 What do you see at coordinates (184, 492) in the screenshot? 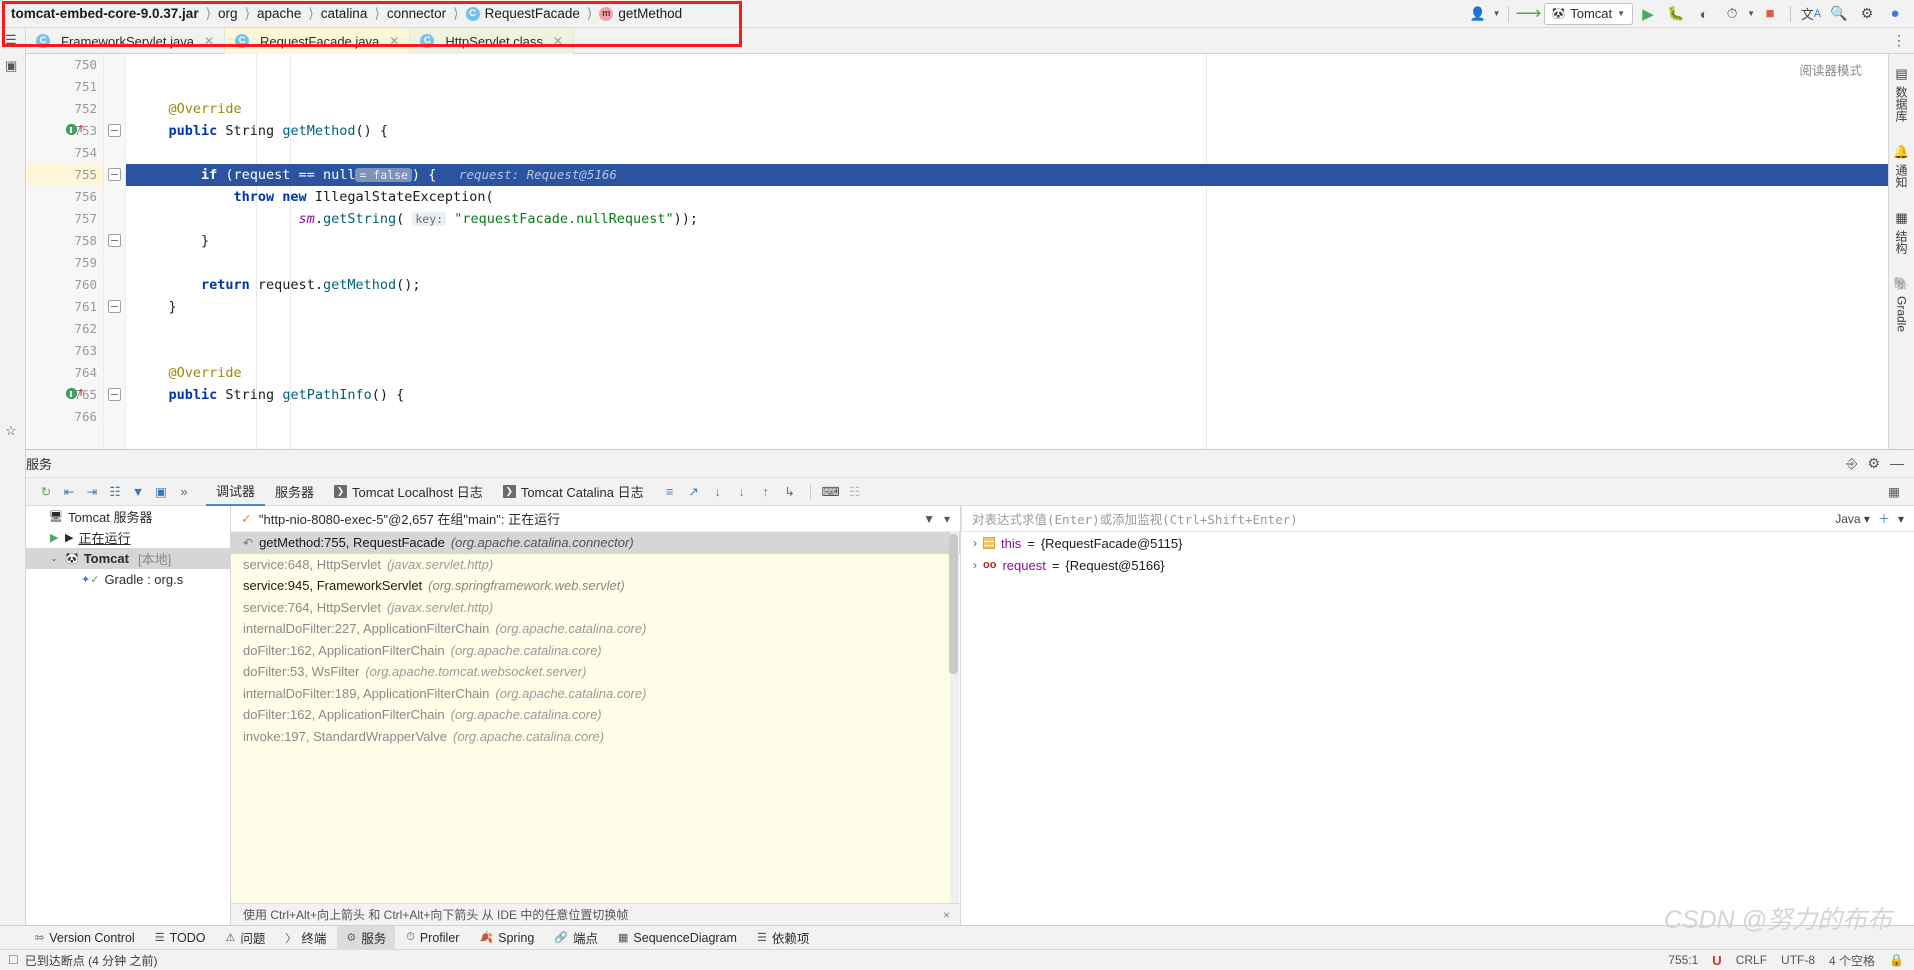
I see `more-icon: »` at bounding box center [184, 492].